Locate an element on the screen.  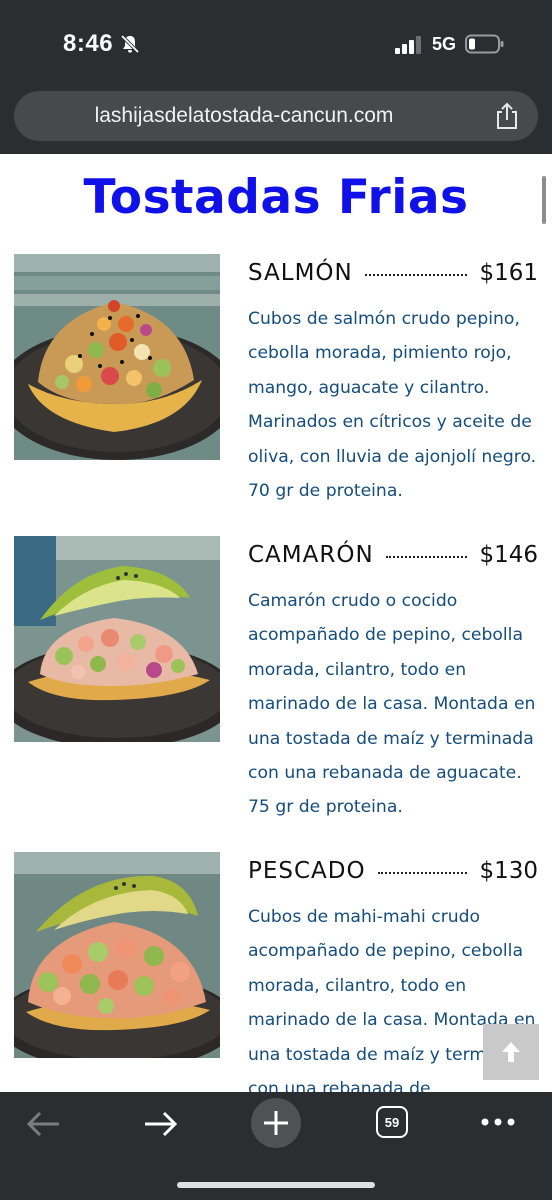
status-time: 8:46 is located at coordinates (88, 43).